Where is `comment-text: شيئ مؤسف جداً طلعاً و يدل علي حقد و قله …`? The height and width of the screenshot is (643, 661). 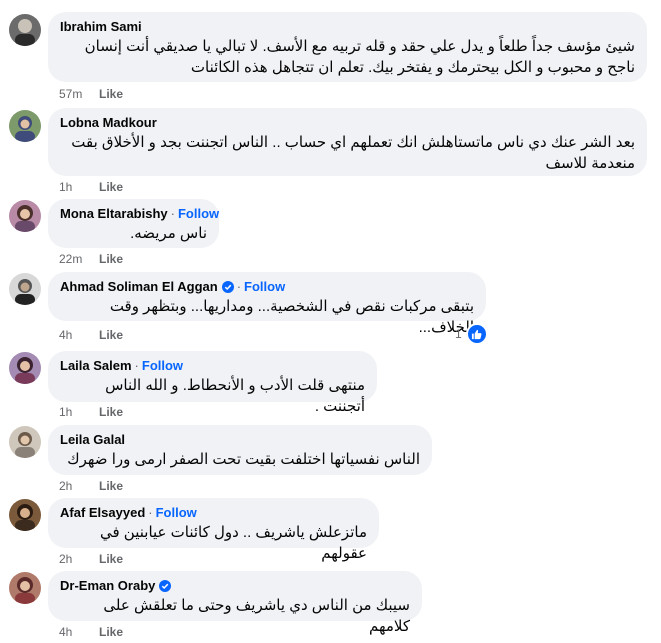 comment-text: شيئ مؤسف جداً طلعاً و يدل علي حقد و قله … is located at coordinates (359, 57).